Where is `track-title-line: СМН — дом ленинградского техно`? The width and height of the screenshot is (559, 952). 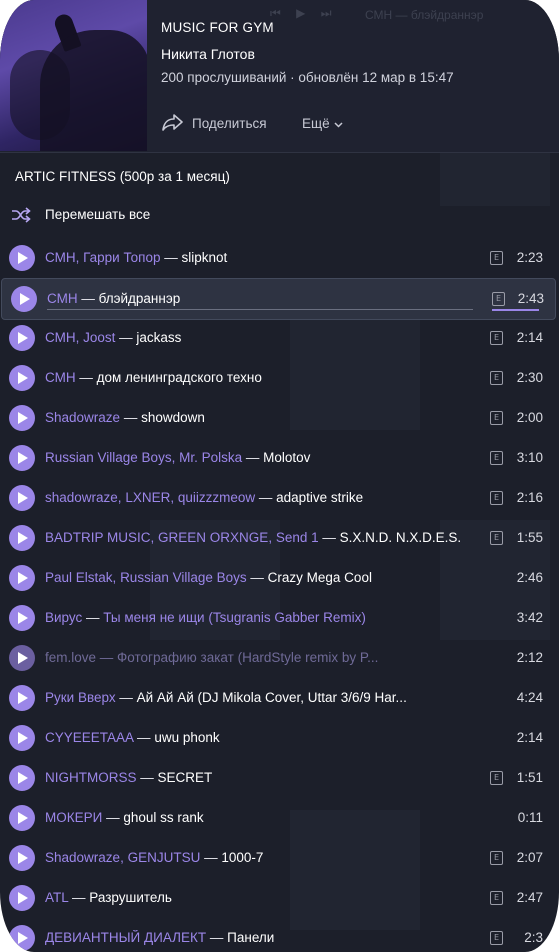 track-title-line: СМН — дом ленинградского техно is located at coordinates (153, 377).